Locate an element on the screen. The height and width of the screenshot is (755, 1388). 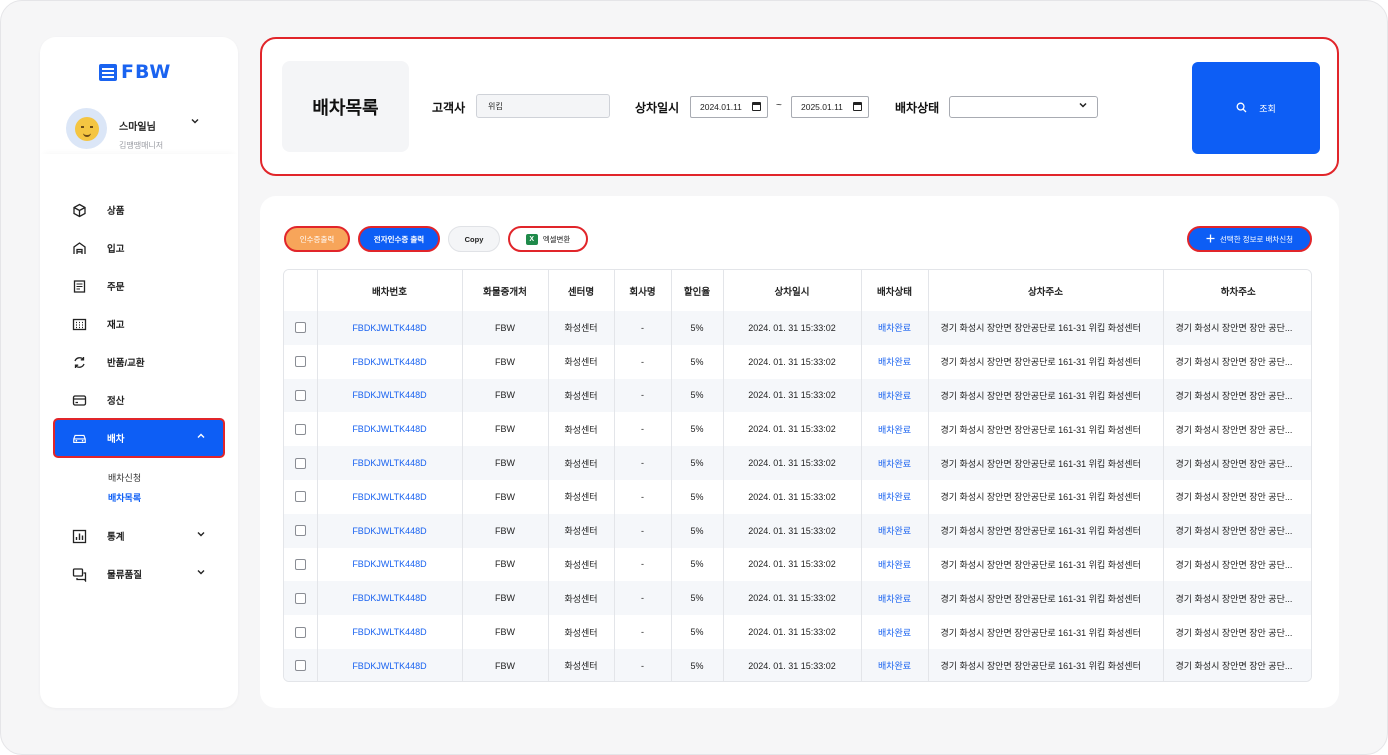
print-receipt-button: 인수증출력 is located at coordinates (317, 239).